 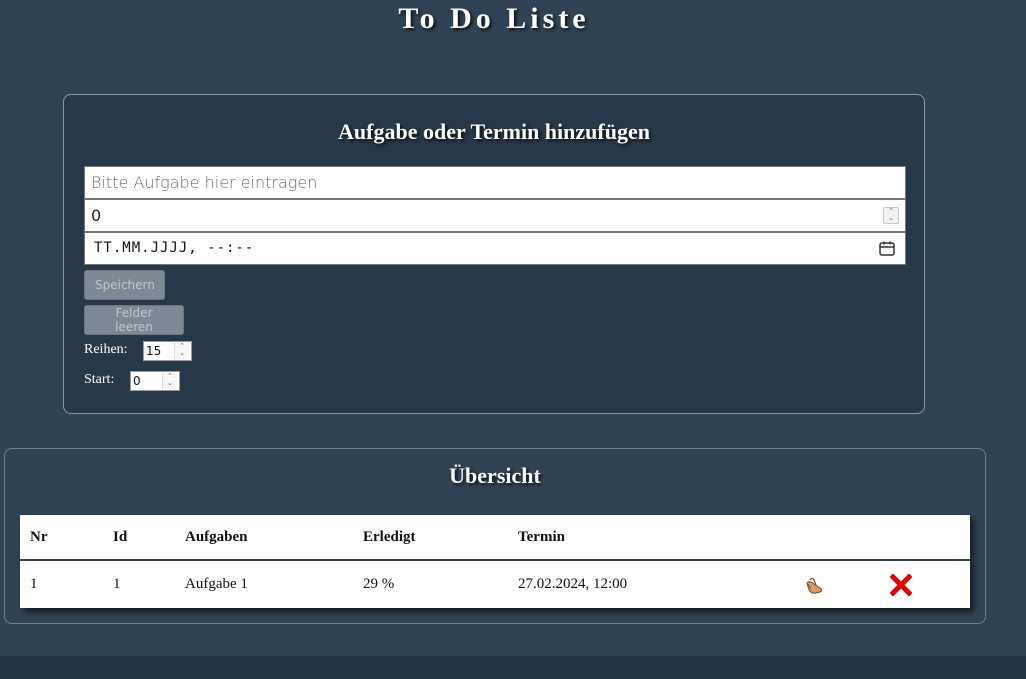 I want to click on column-header-edit, so click(x=847, y=538).